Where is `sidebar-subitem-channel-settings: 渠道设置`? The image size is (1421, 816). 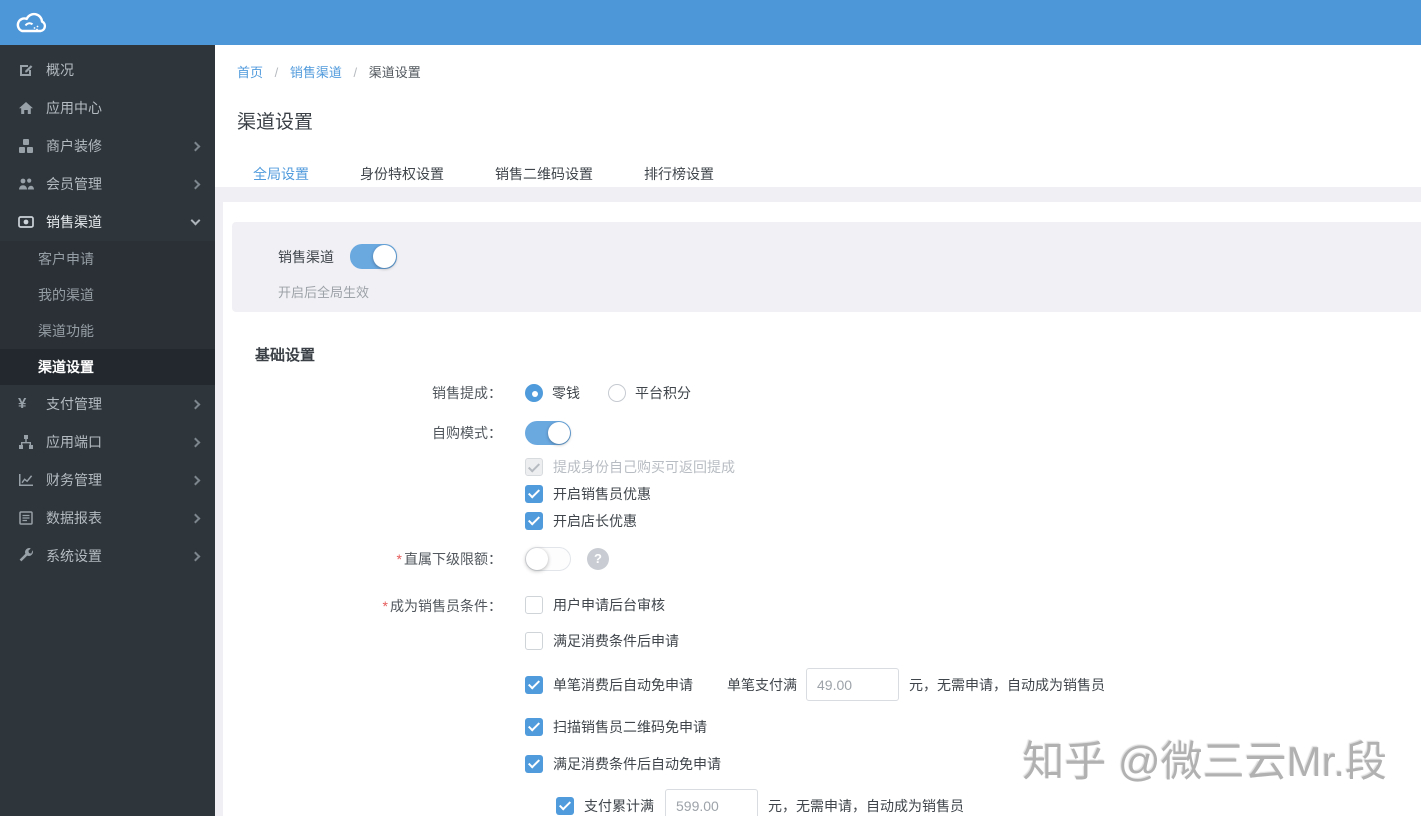
sidebar-subitem-channel-settings: 渠道设置 is located at coordinates (107, 367).